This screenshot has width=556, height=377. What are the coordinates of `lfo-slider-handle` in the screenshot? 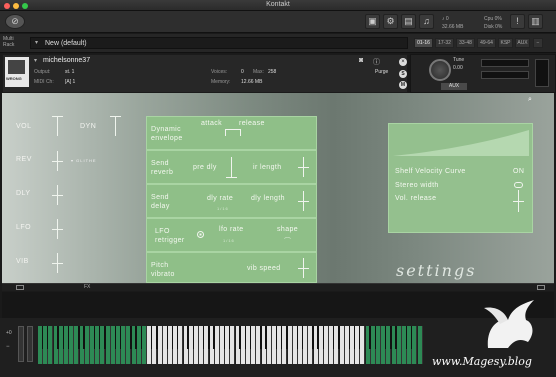 It's located at (57, 229).